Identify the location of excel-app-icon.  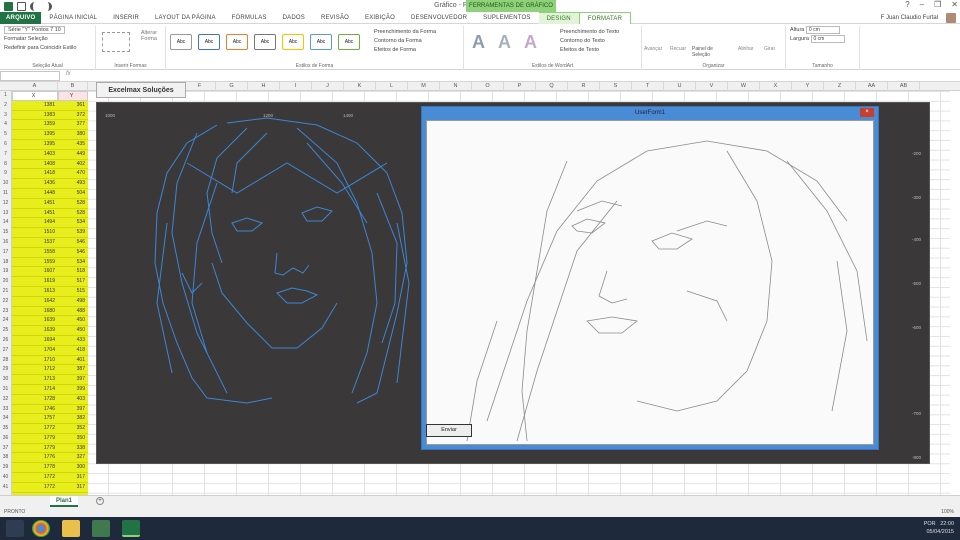
(131, 528).